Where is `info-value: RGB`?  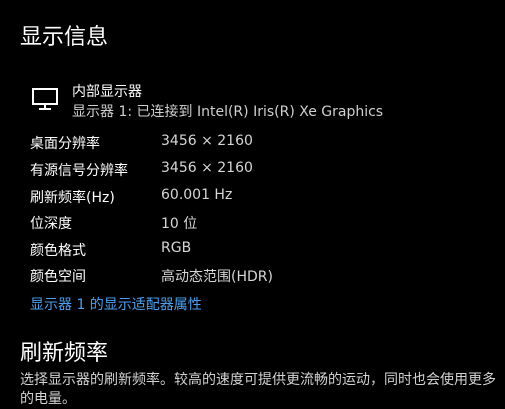
info-value: RGB is located at coordinates (176, 248).